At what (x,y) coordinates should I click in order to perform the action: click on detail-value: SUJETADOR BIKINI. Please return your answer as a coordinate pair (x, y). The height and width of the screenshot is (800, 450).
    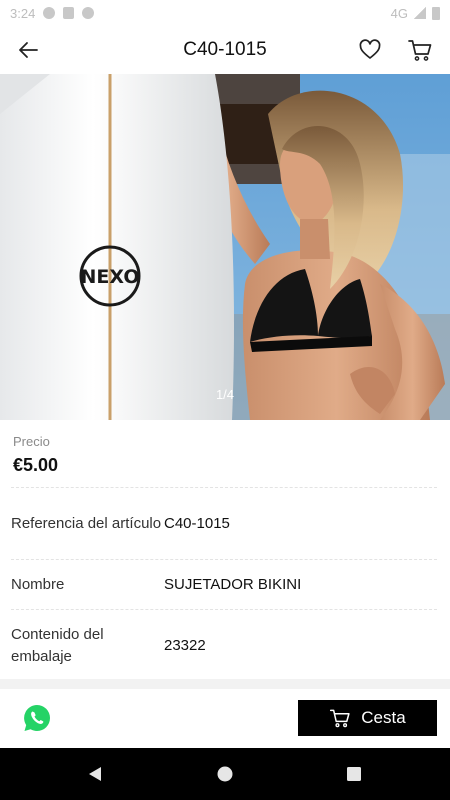
    Looking at the image, I should click on (233, 584).